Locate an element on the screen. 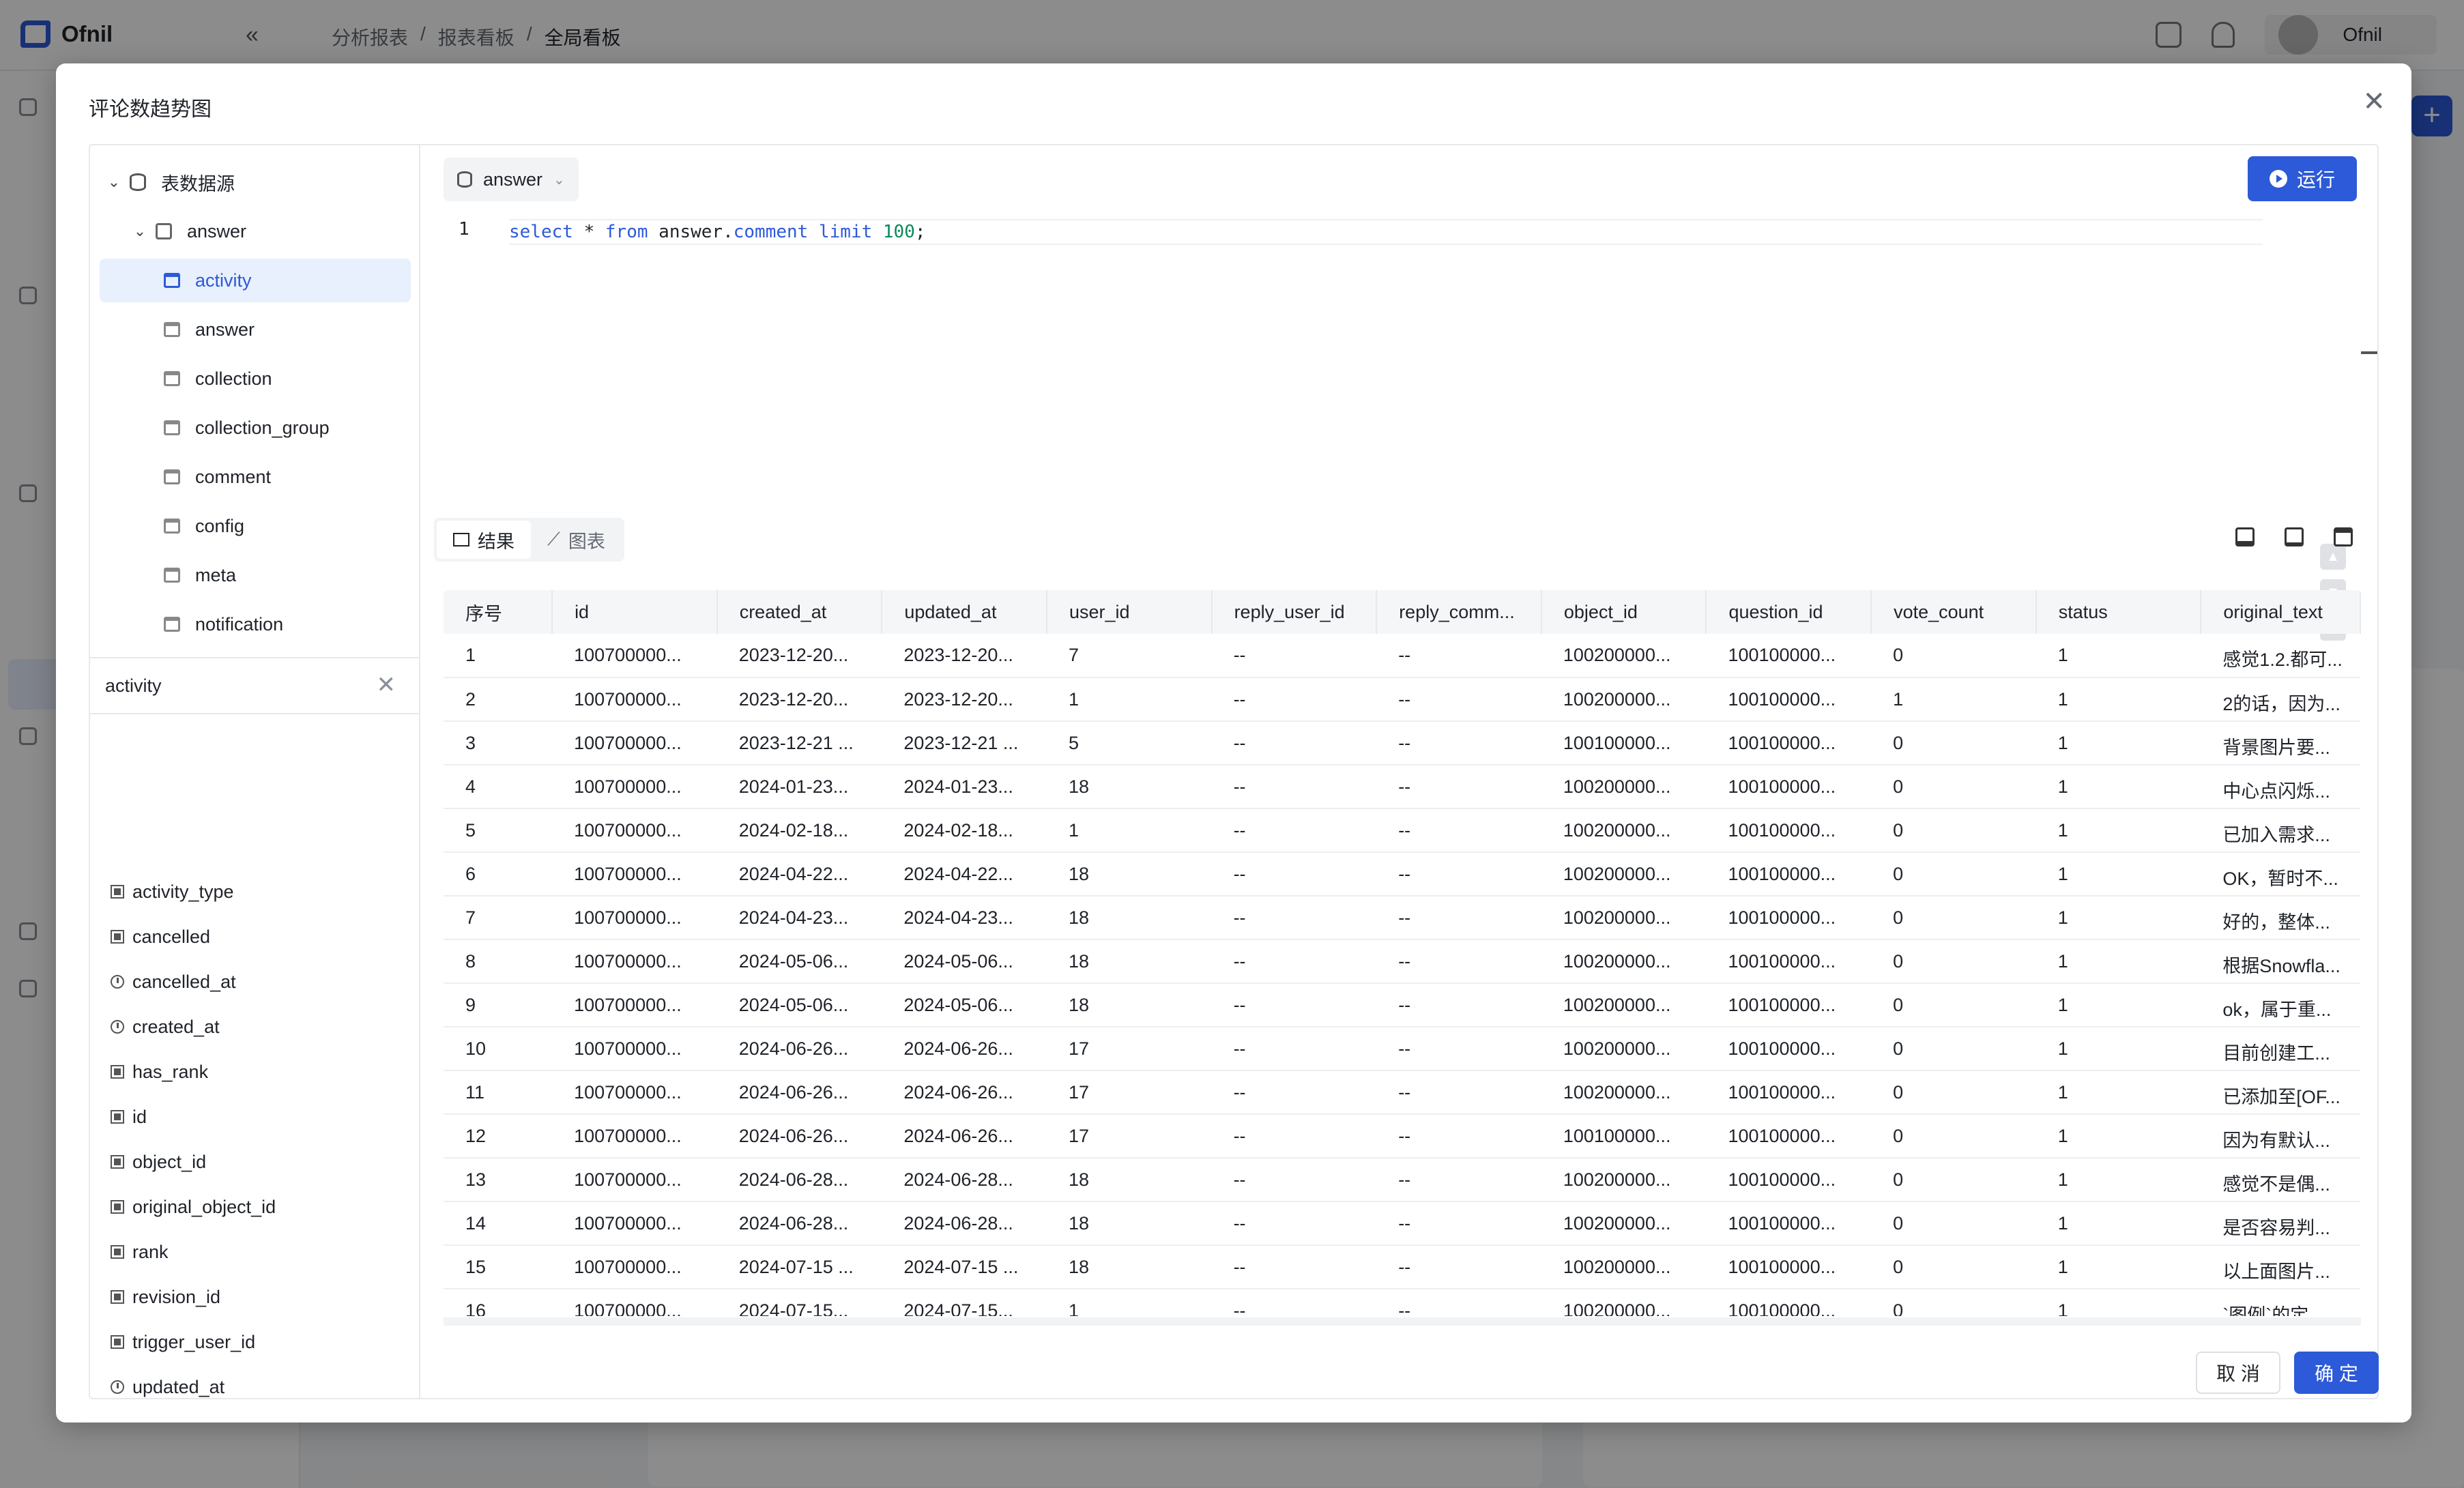 The width and height of the screenshot is (2464, 1488). field-name: trigger_user_id is located at coordinates (194, 1341).